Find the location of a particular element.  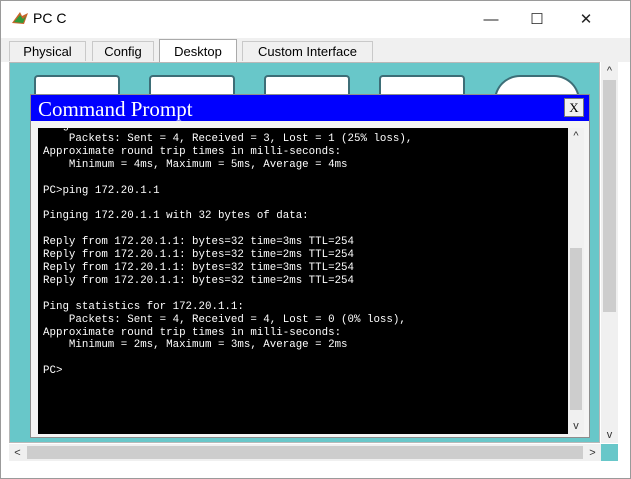

tab-bar: Physical Config Desktop Custom Interface is located at coordinates (315, 50).